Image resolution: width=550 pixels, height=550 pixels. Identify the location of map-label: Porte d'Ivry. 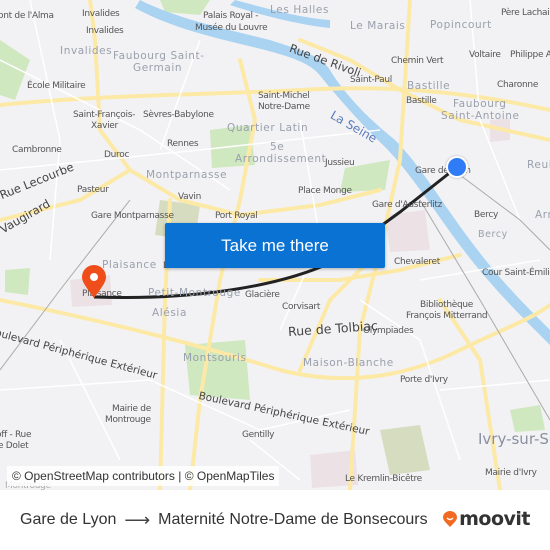
(424, 380).